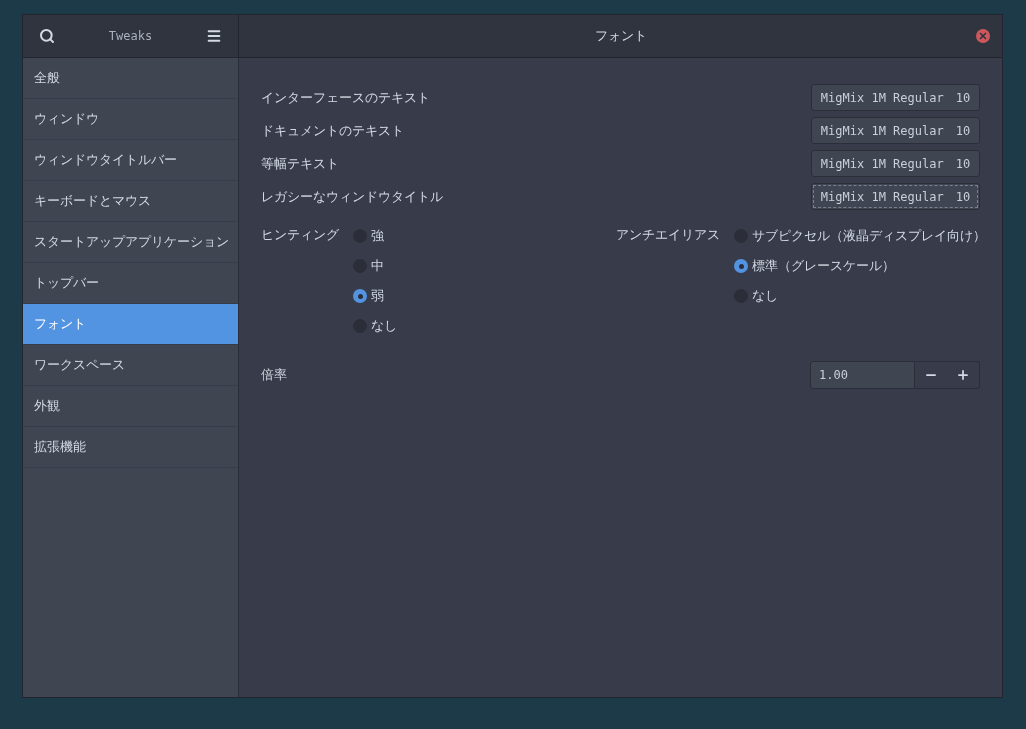  I want to click on sidebar-item: ウィンドウタイトルバー, so click(130, 160).